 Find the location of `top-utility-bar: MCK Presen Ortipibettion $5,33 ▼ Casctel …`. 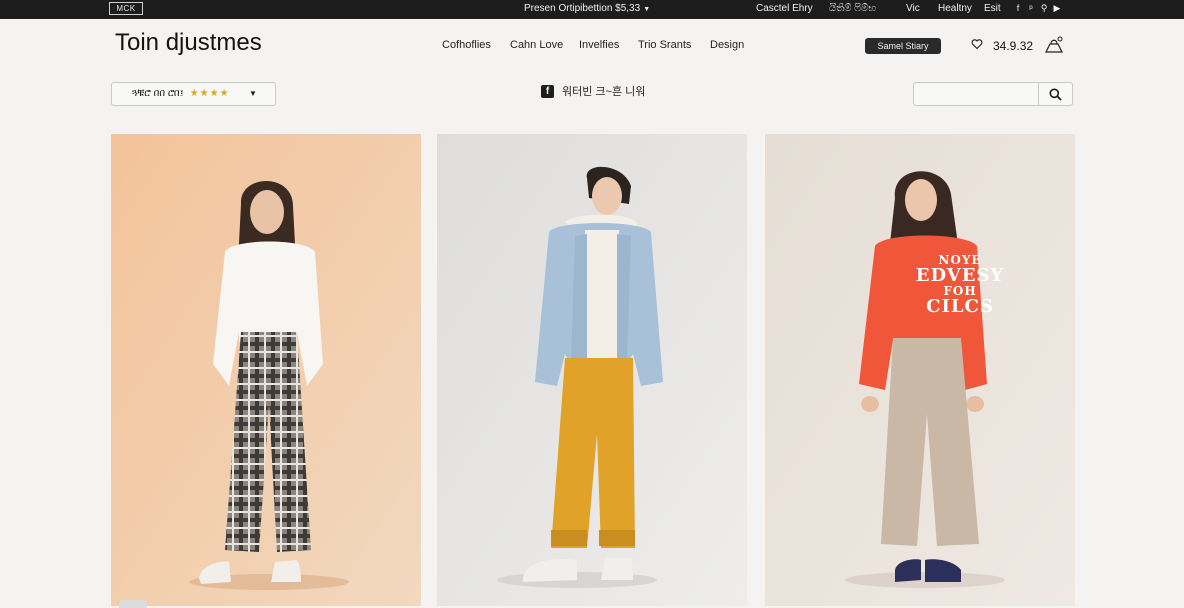

top-utility-bar: MCK Presen Ortipibettion $5,33 ▼ Casctel … is located at coordinates (592, 9).